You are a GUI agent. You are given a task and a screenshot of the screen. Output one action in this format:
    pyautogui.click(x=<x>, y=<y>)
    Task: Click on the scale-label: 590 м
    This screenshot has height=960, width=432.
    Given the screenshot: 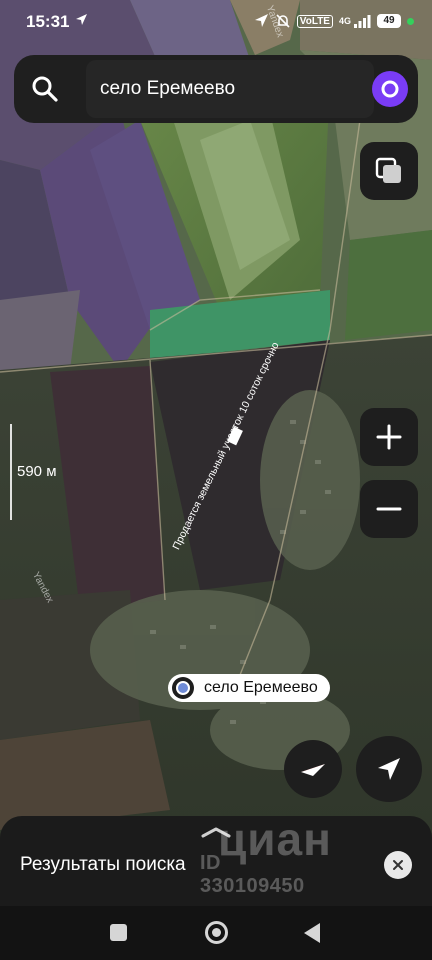 What is the action you would take?
    pyautogui.click(x=37, y=471)
    